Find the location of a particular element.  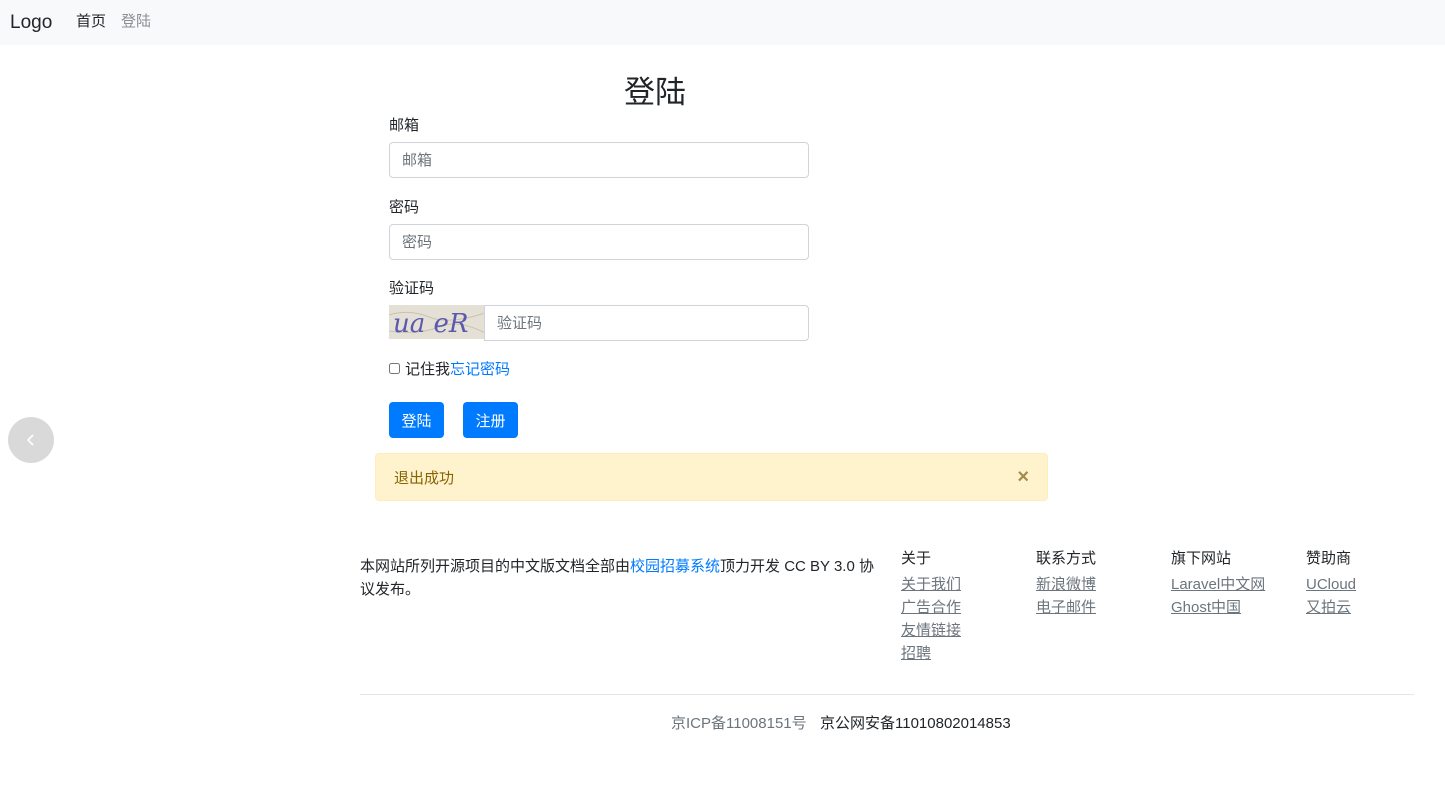

register-button: 注册 is located at coordinates (490, 420).